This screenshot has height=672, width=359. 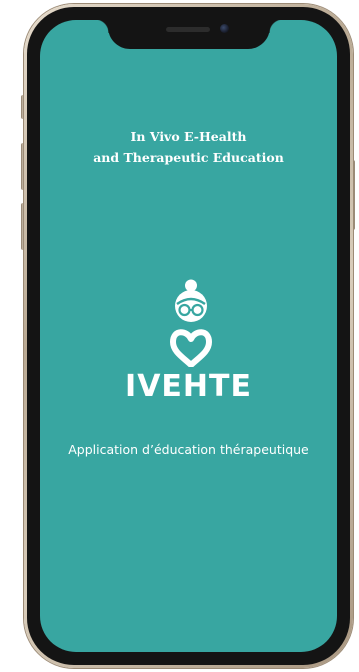 I want to click on tagline-line-1: In Vivo E-Health, so click(x=188, y=136).